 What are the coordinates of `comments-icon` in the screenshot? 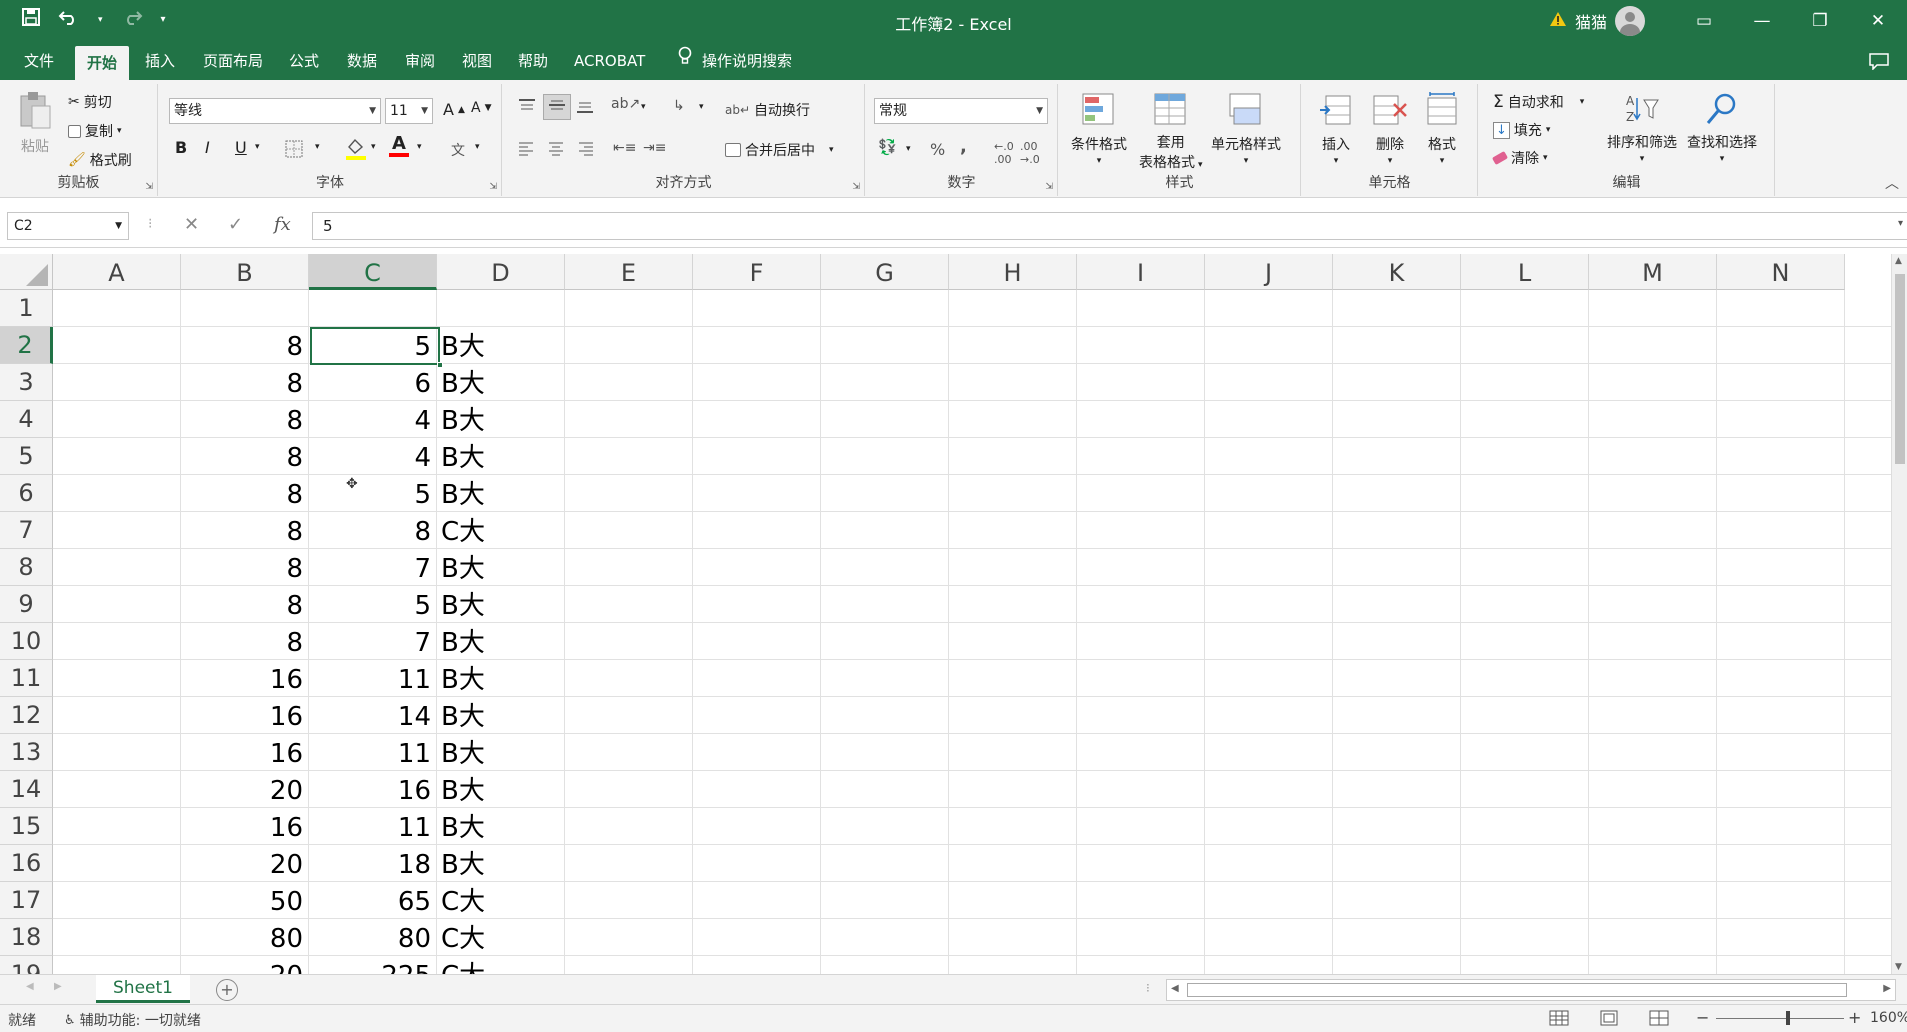 It's located at (1879, 63).